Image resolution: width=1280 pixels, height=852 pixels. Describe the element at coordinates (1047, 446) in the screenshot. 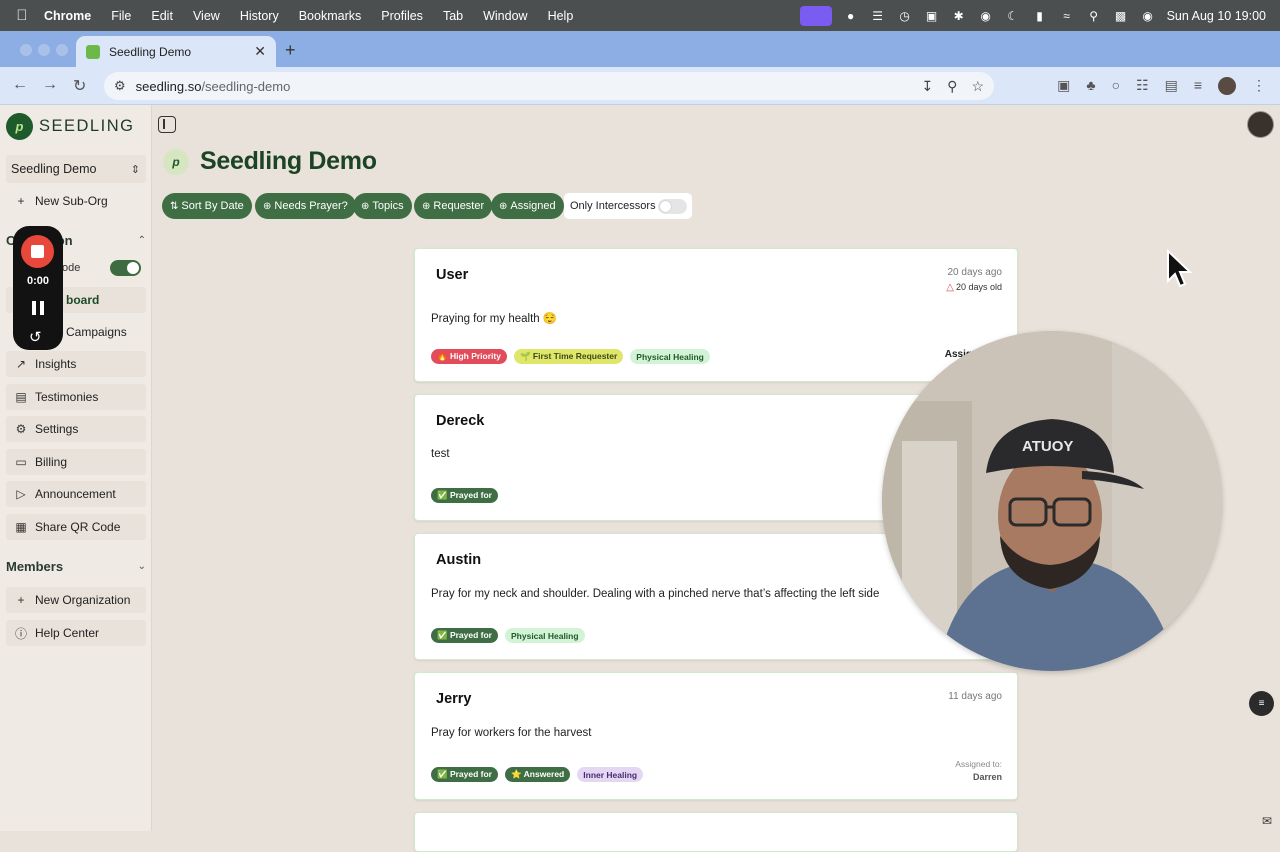

I see `svg-text: ATUOY` at that location.